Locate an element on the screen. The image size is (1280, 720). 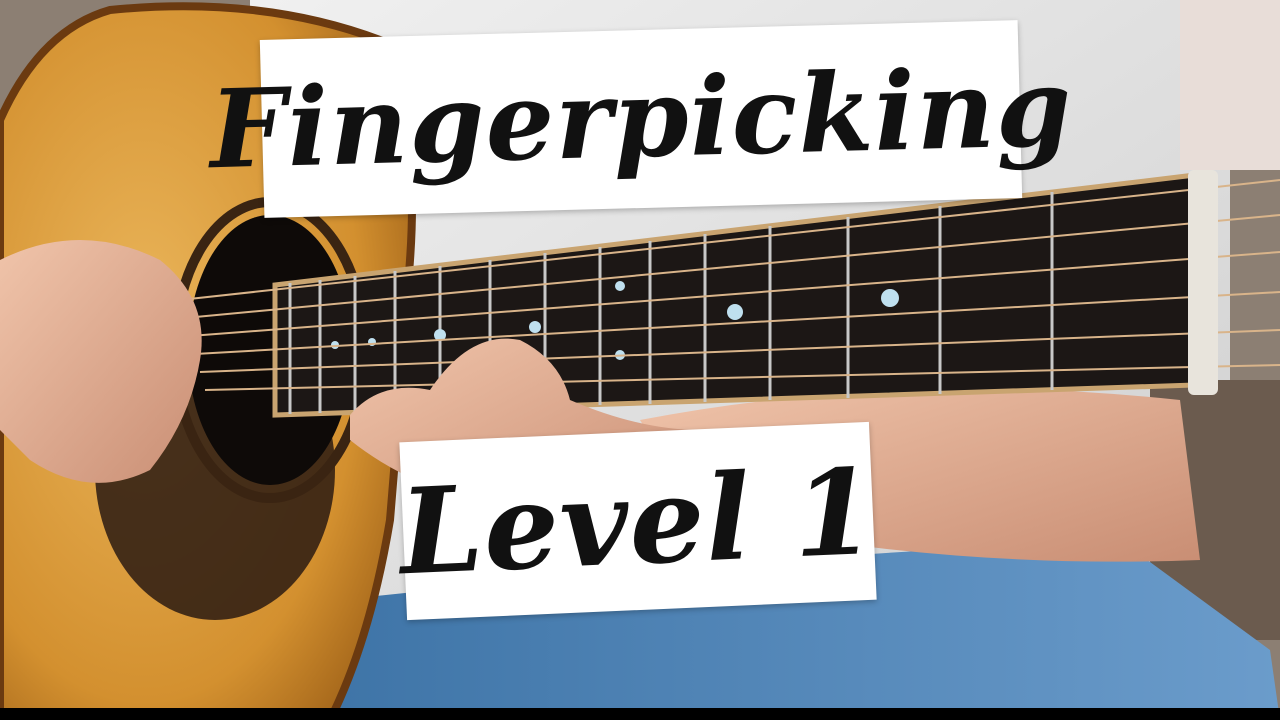
nut is located at coordinates (1203, 282).